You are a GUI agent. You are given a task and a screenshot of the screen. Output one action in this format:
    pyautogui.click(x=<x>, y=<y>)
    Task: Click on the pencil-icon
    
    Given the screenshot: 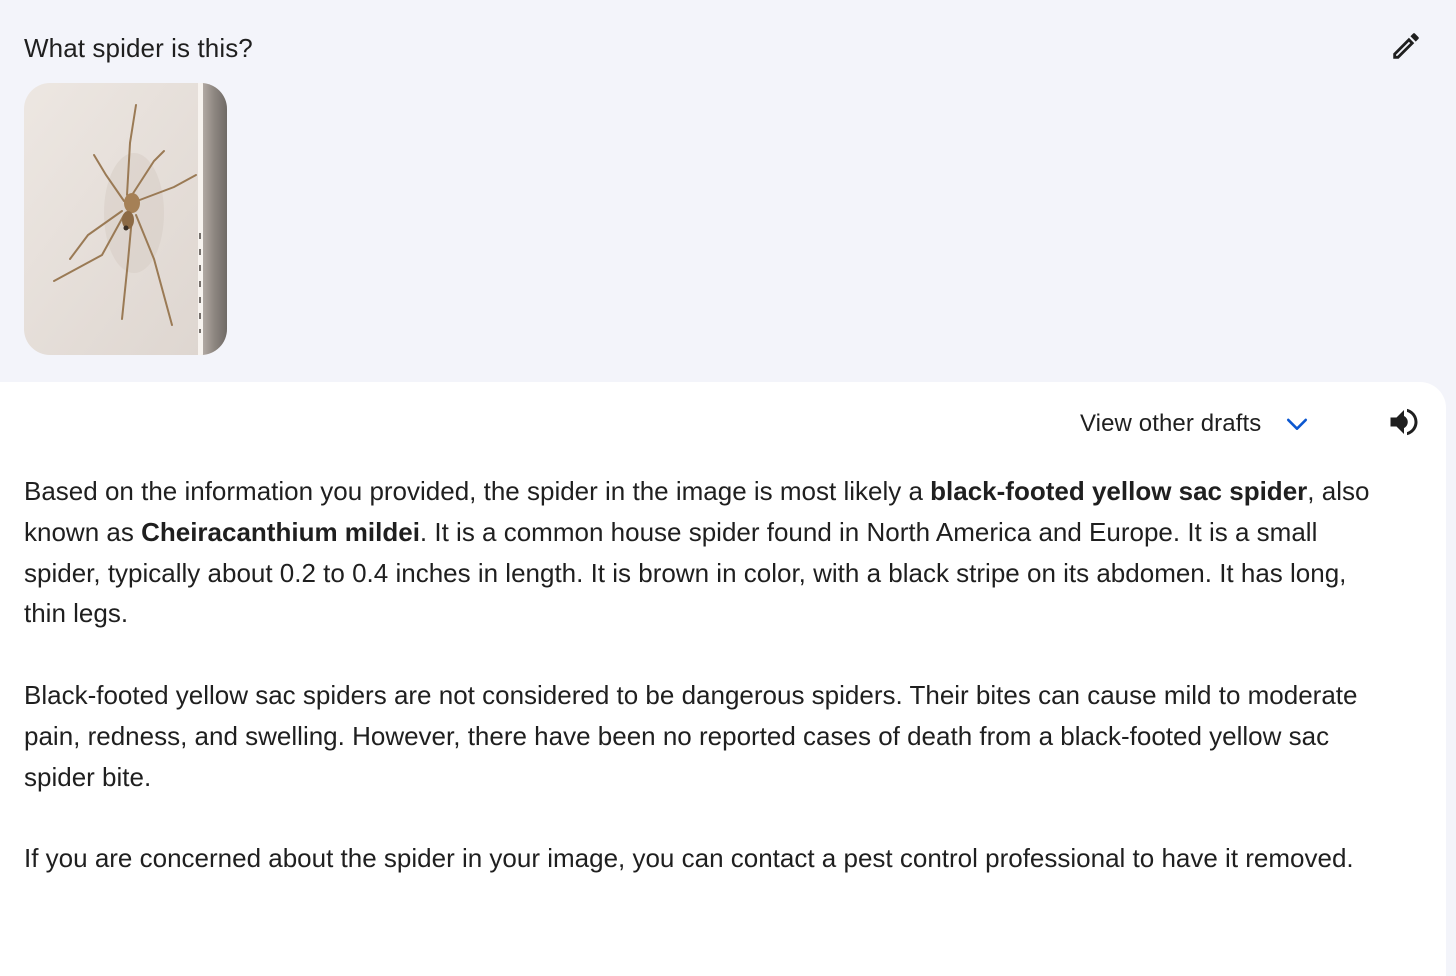 What is the action you would take?
    pyautogui.click(x=1406, y=48)
    